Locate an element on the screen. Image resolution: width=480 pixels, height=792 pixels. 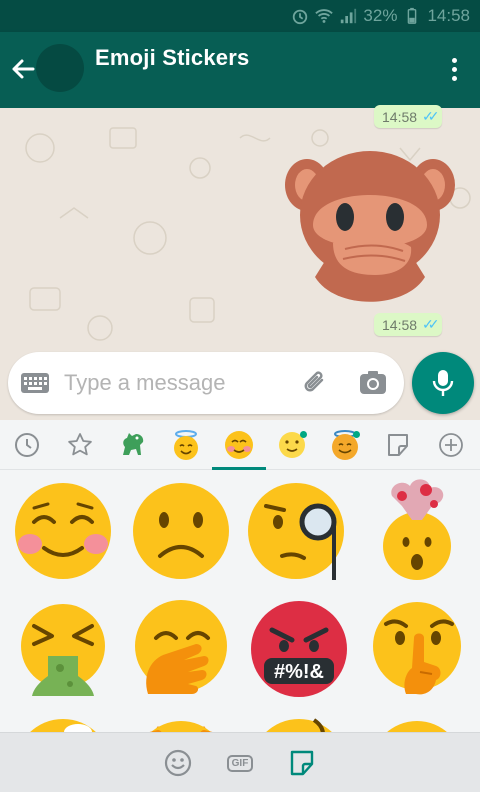
chat-header: Emoji Stickers is located at coordinates (240, 70).